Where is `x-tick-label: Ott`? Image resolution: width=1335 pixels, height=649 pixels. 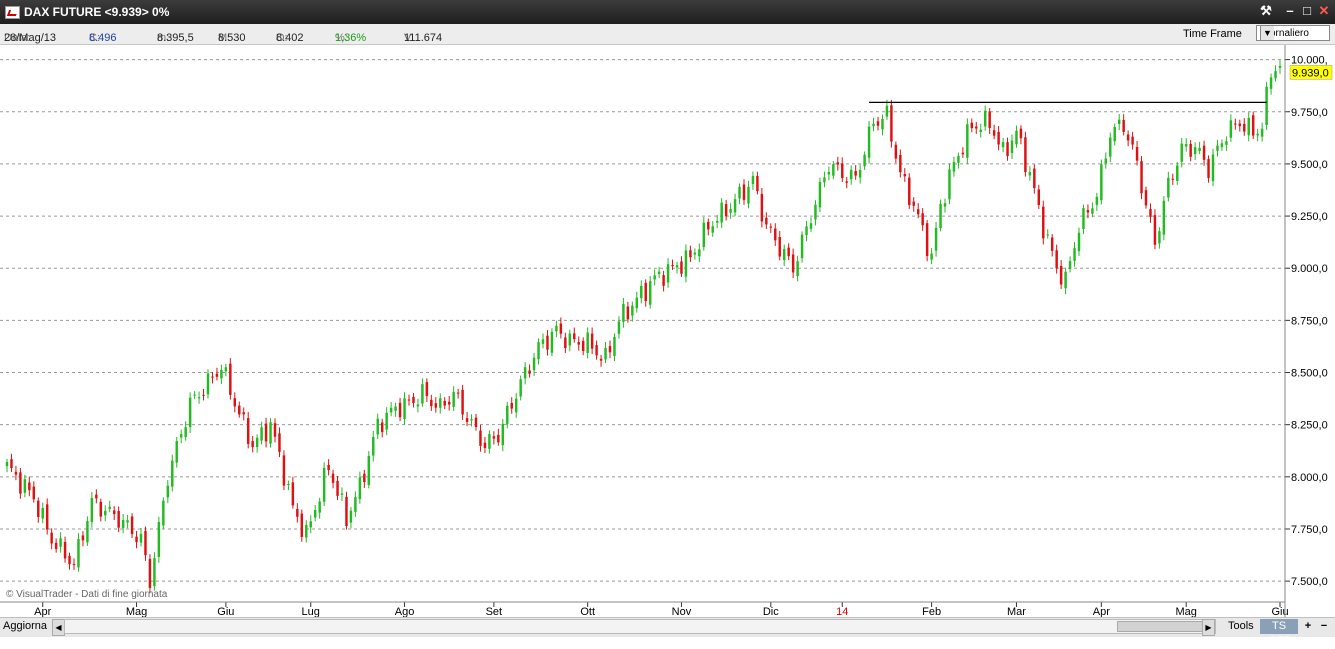
x-tick-label: Ott is located at coordinates (587, 611).